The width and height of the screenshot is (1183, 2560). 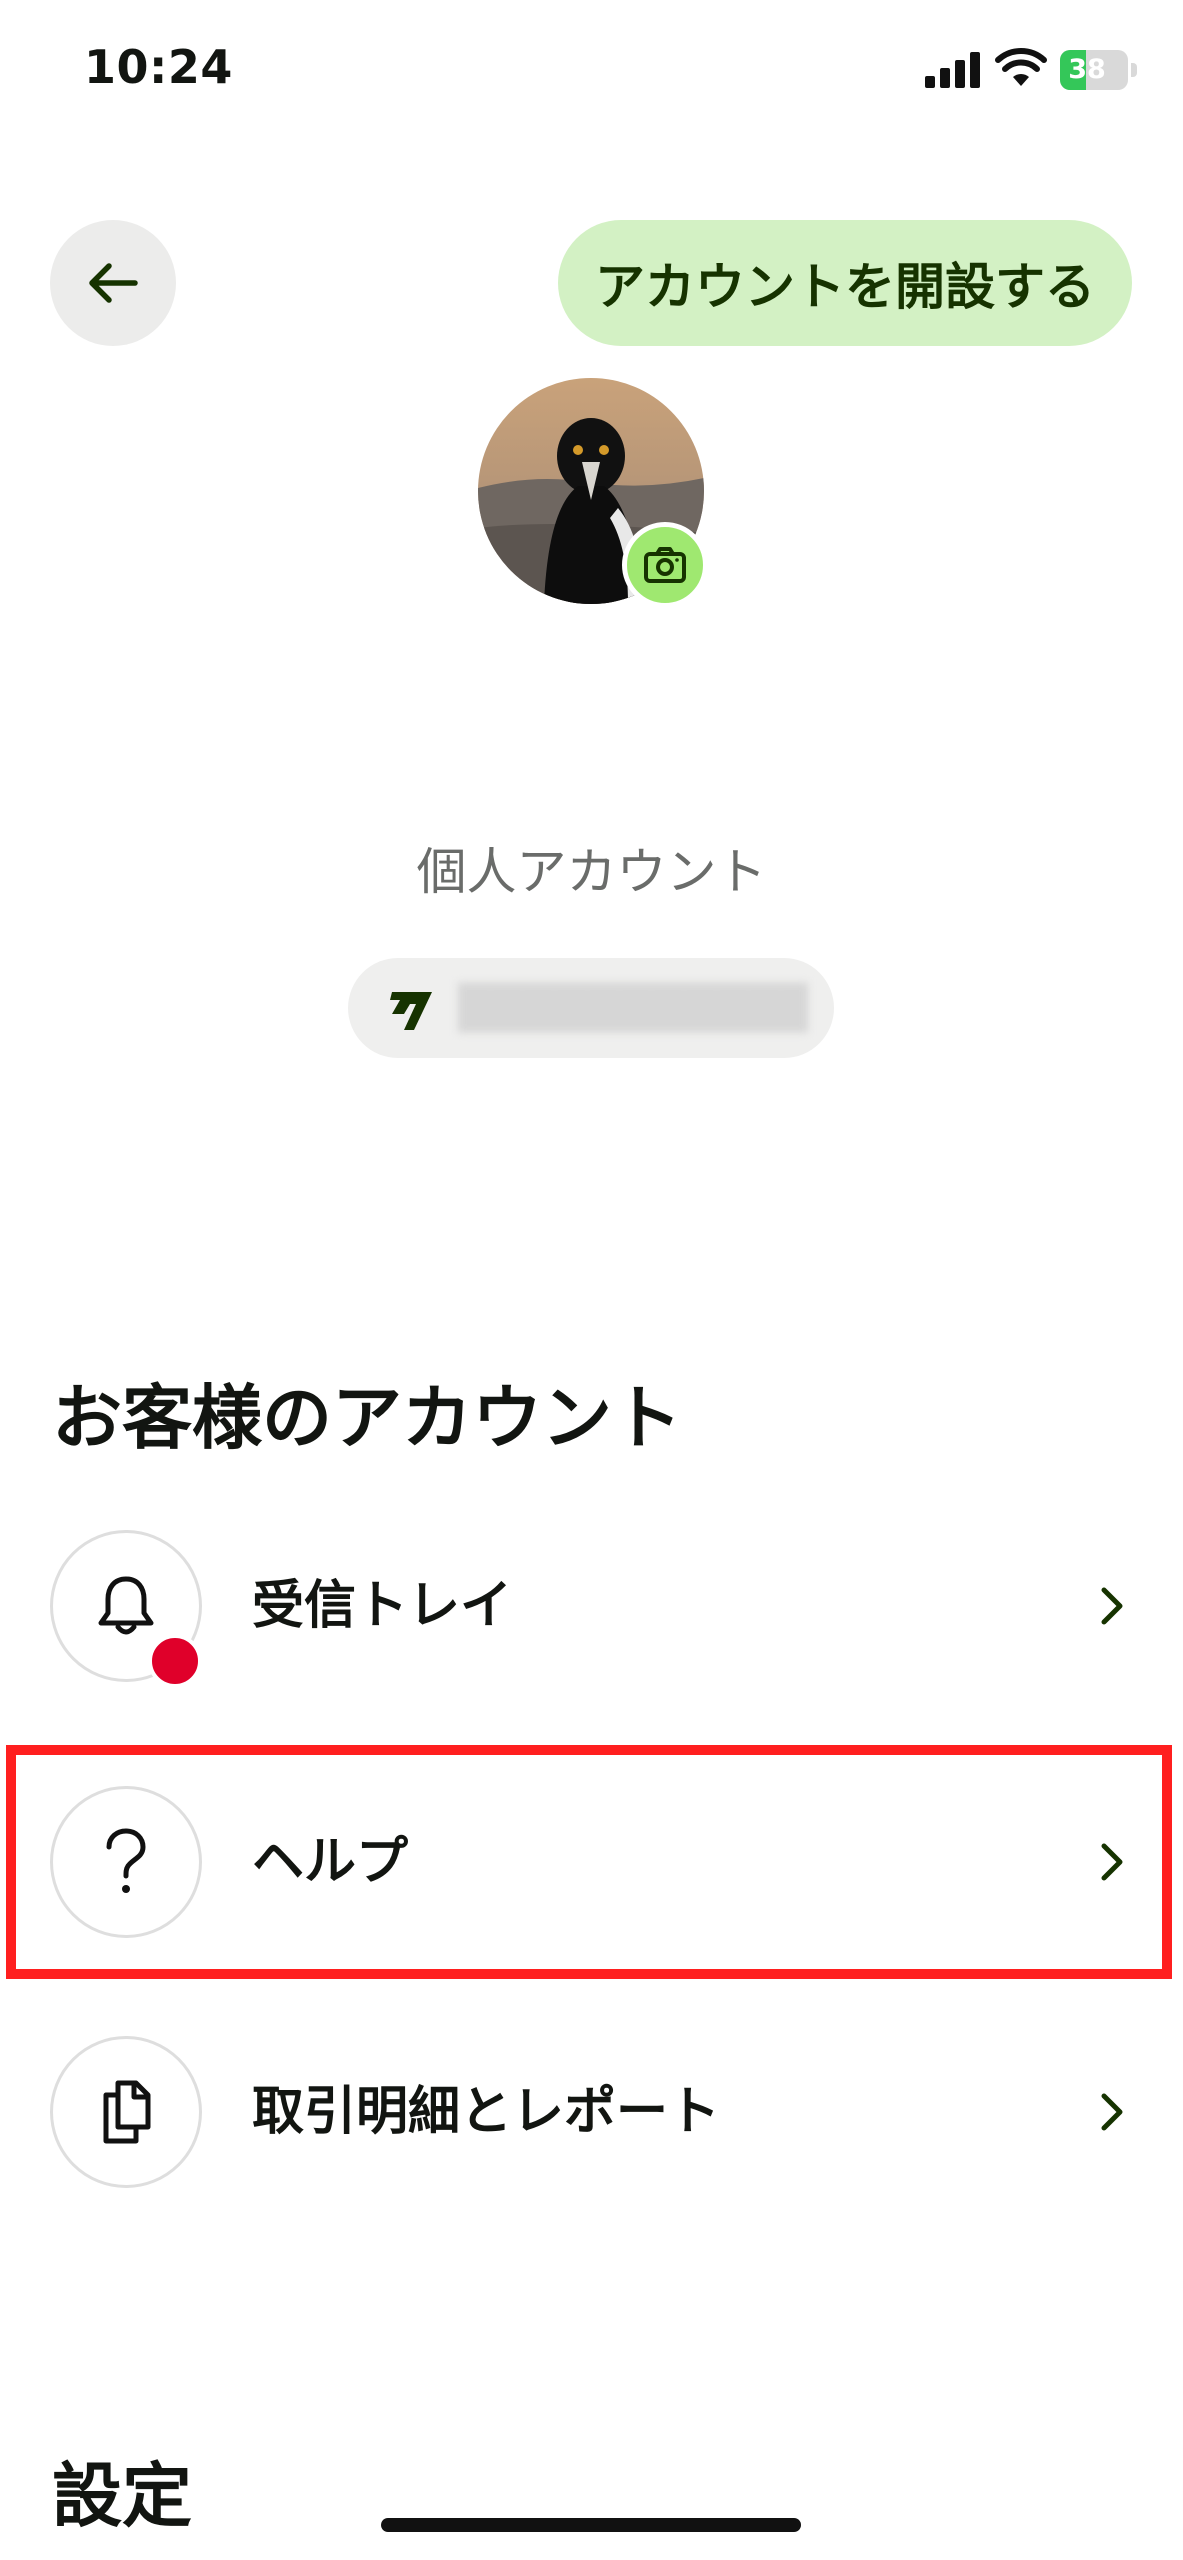 I want to click on statements-reports-label: 取引明細とレポート, so click(x=486, y=2112).